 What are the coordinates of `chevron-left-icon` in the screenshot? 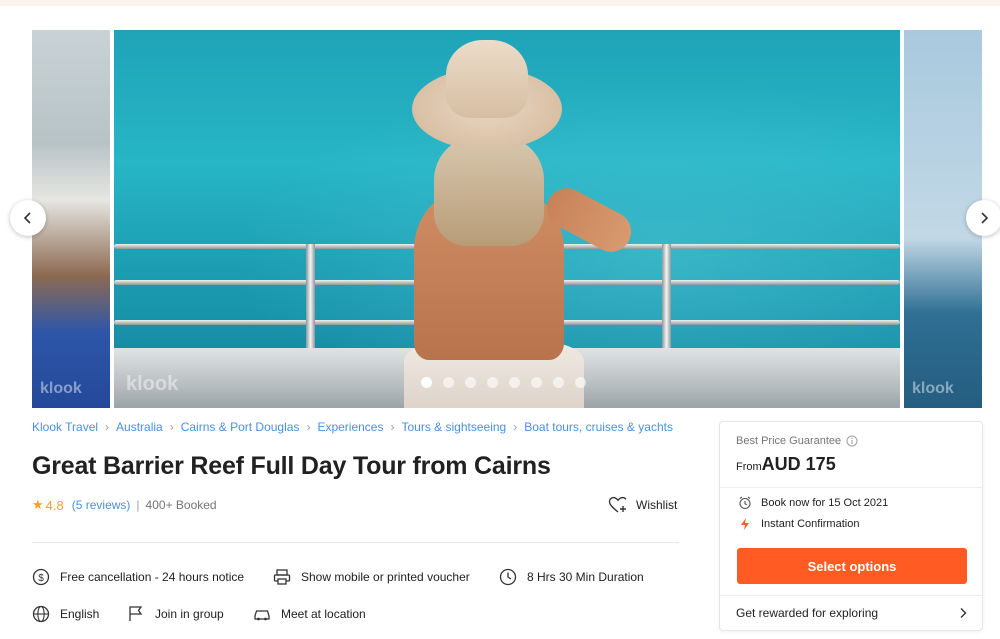 It's located at (27, 218).